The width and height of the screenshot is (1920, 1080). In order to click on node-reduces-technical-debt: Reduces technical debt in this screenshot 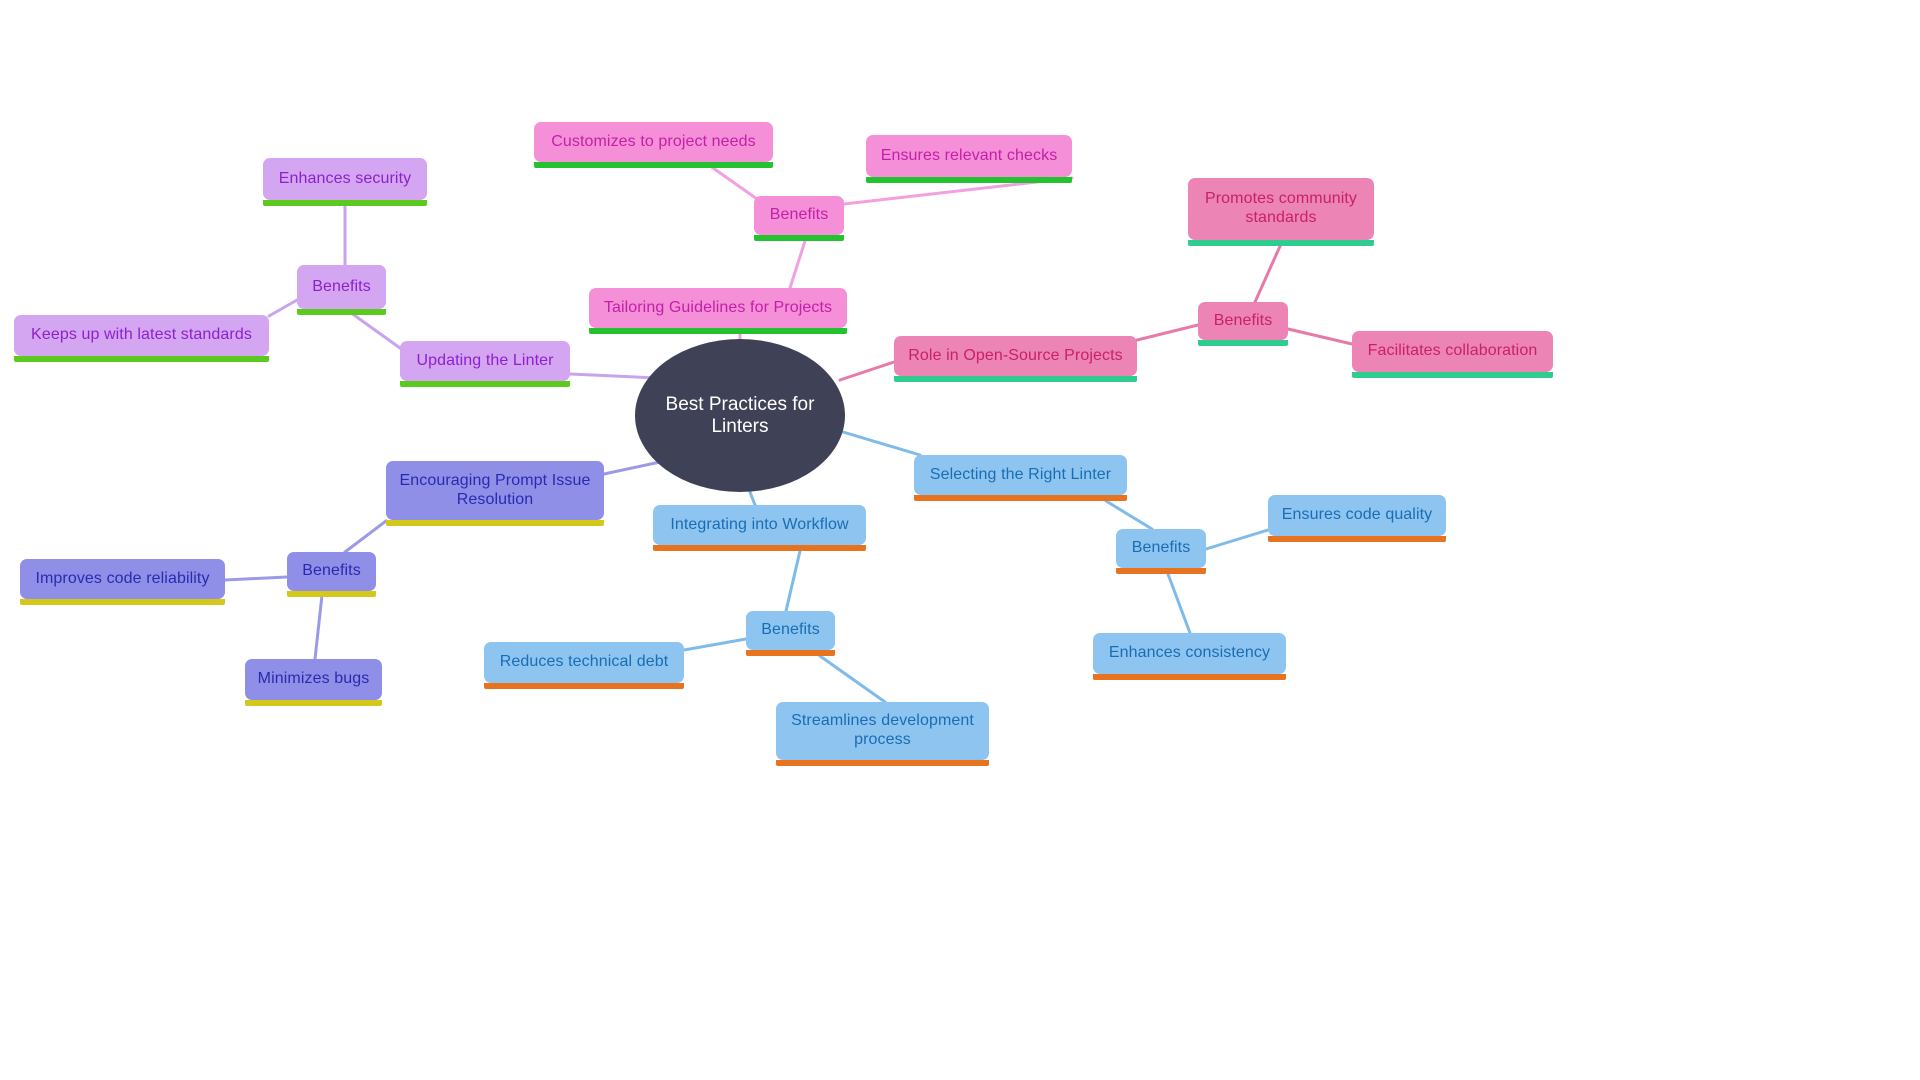, I will do `click(584, 665)`.